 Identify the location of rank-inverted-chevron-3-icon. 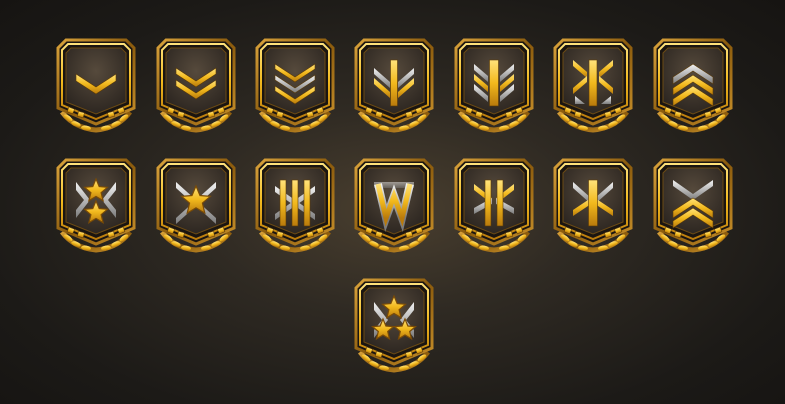
(693, 85).